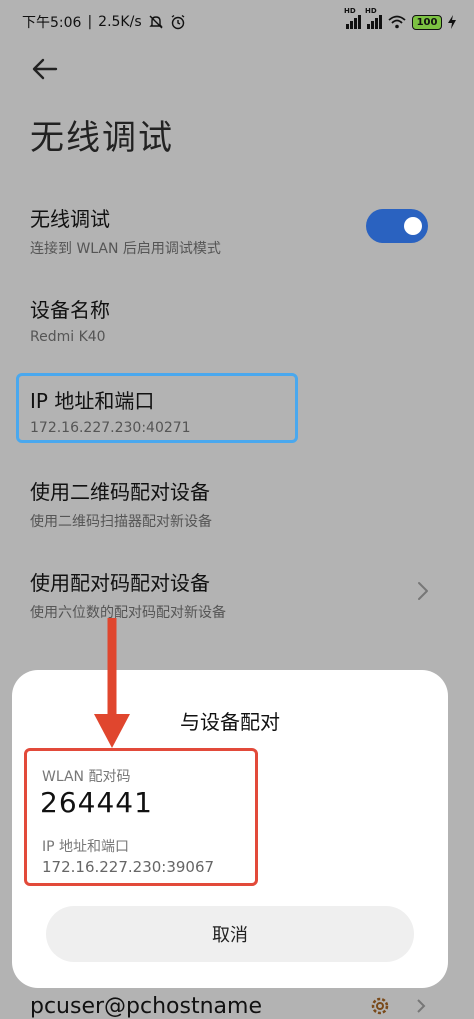  Describe the element at coordinates (178, 22) in the screenshot. I see `alarm-icon` at that location.